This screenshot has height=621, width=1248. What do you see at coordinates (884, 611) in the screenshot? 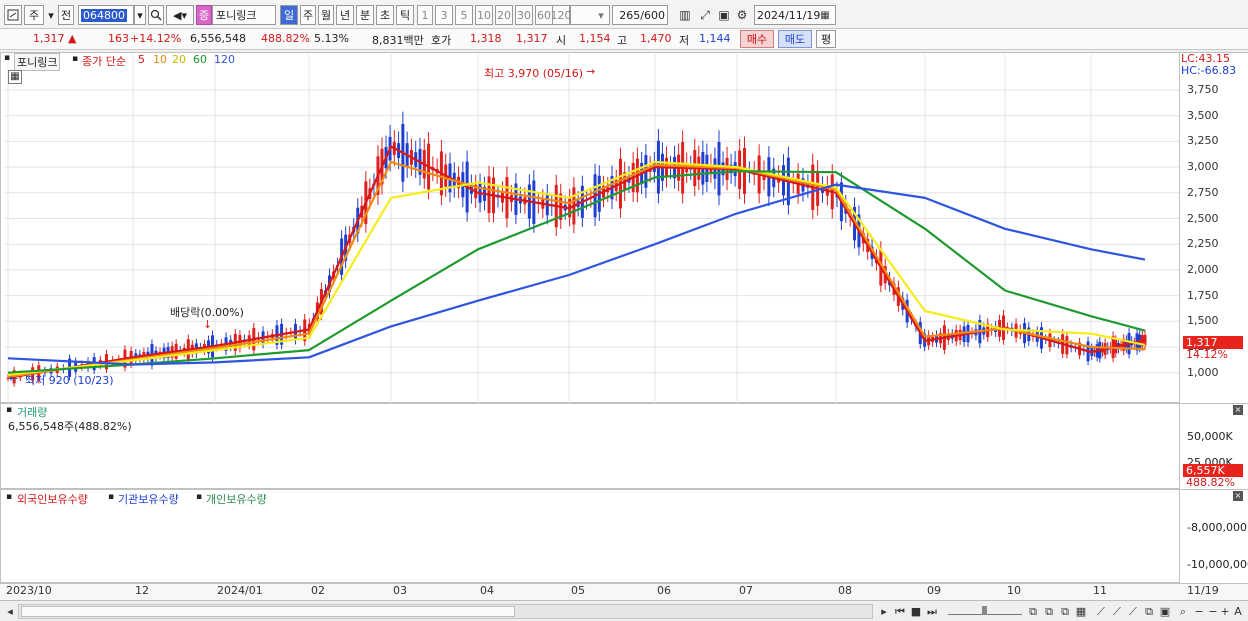
I see `scroll-right-icon: ▸` at bounding box center [884, 611].